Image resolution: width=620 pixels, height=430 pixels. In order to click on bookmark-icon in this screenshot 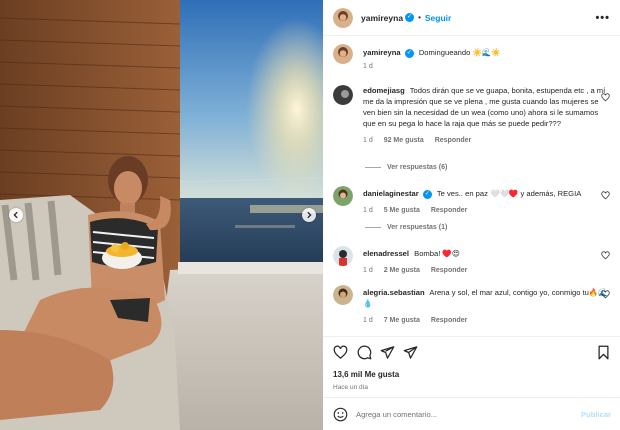, I will do `click(603, 352)`.